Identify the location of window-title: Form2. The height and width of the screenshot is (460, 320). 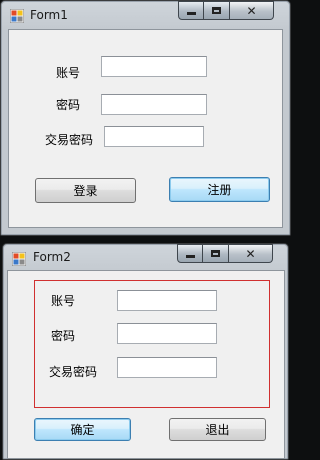
(52, 257).